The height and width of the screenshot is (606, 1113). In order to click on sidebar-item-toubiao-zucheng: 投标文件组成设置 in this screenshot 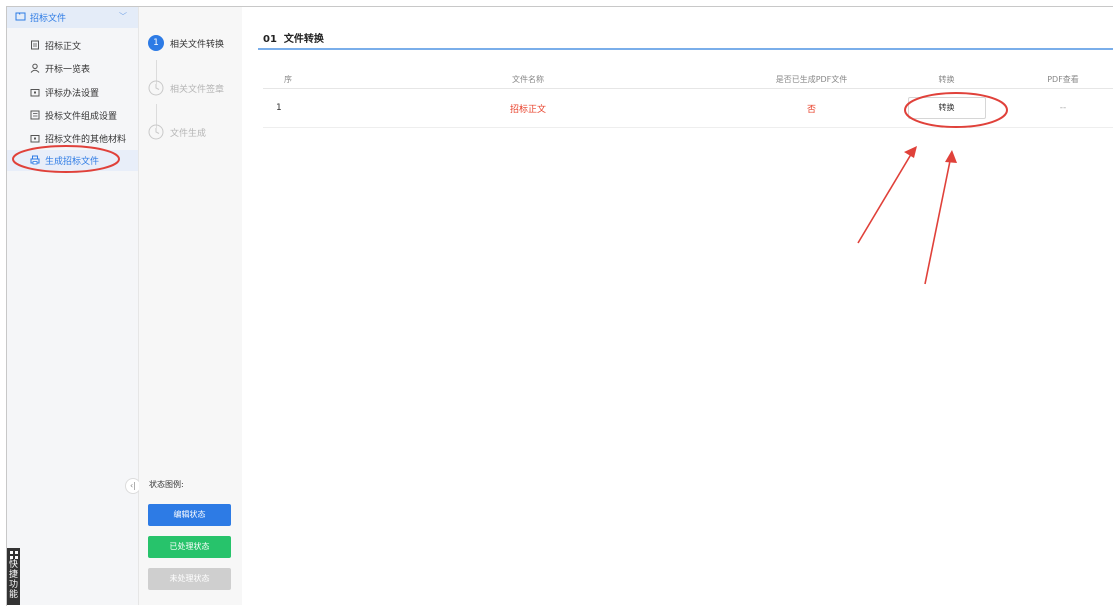, I will do `click(72, 115)`.